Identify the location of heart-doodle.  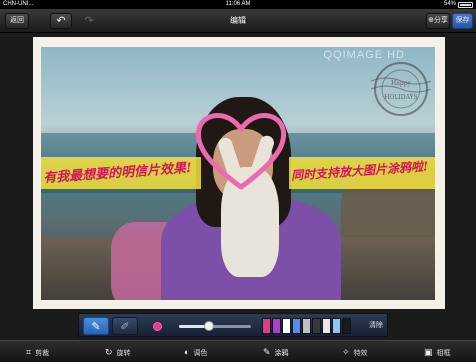
(241, 151).